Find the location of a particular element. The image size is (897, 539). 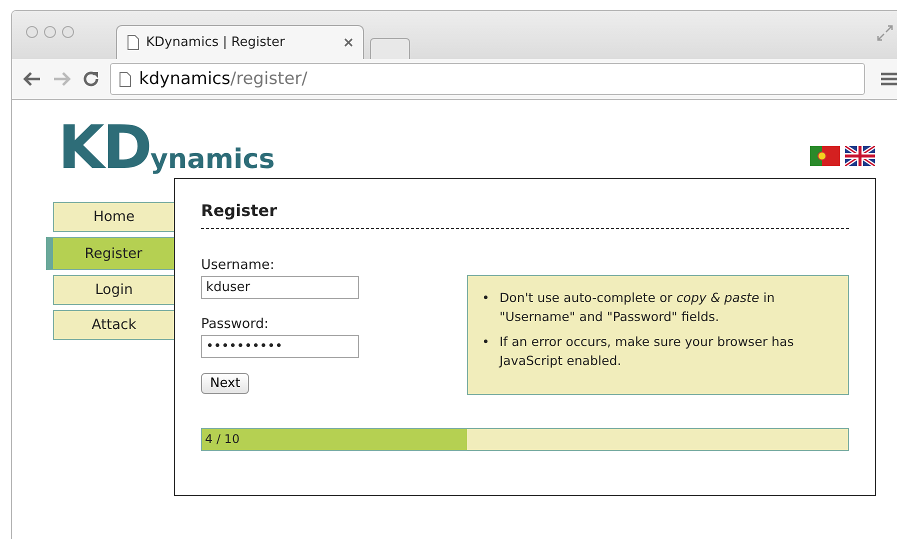

zoom-window-button is located at coordinates (68, 32).